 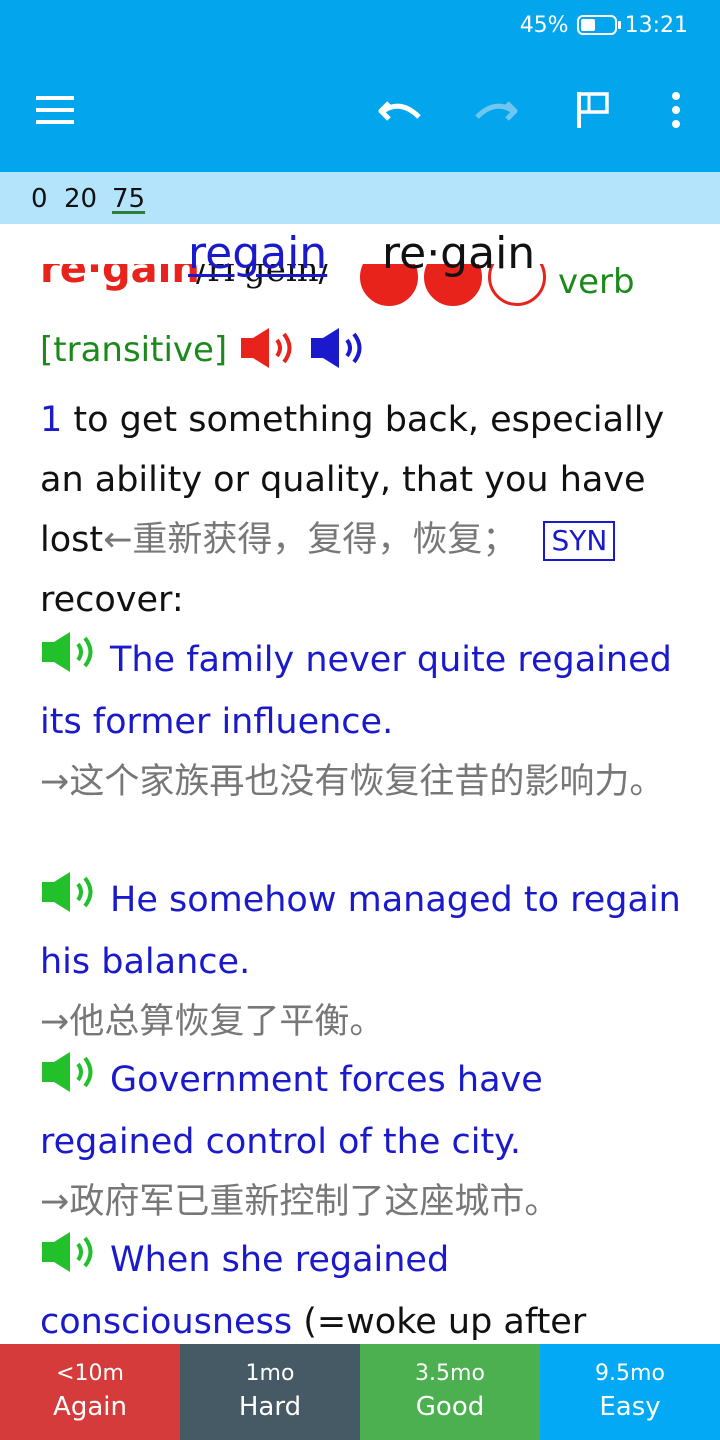 I want to click on undo-button, so click(x=400, y=110).